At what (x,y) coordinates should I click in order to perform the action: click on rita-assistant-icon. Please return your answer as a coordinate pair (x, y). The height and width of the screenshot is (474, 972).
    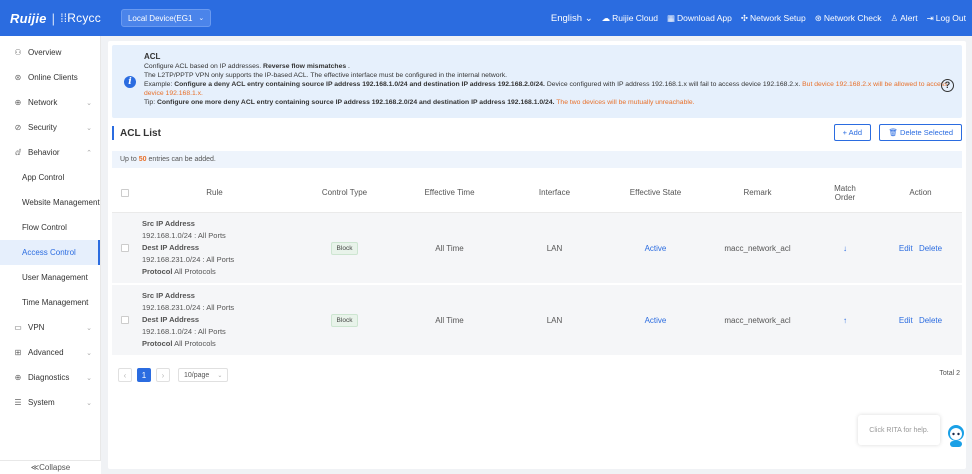
    Looking at the image, I should click on (956, 436).